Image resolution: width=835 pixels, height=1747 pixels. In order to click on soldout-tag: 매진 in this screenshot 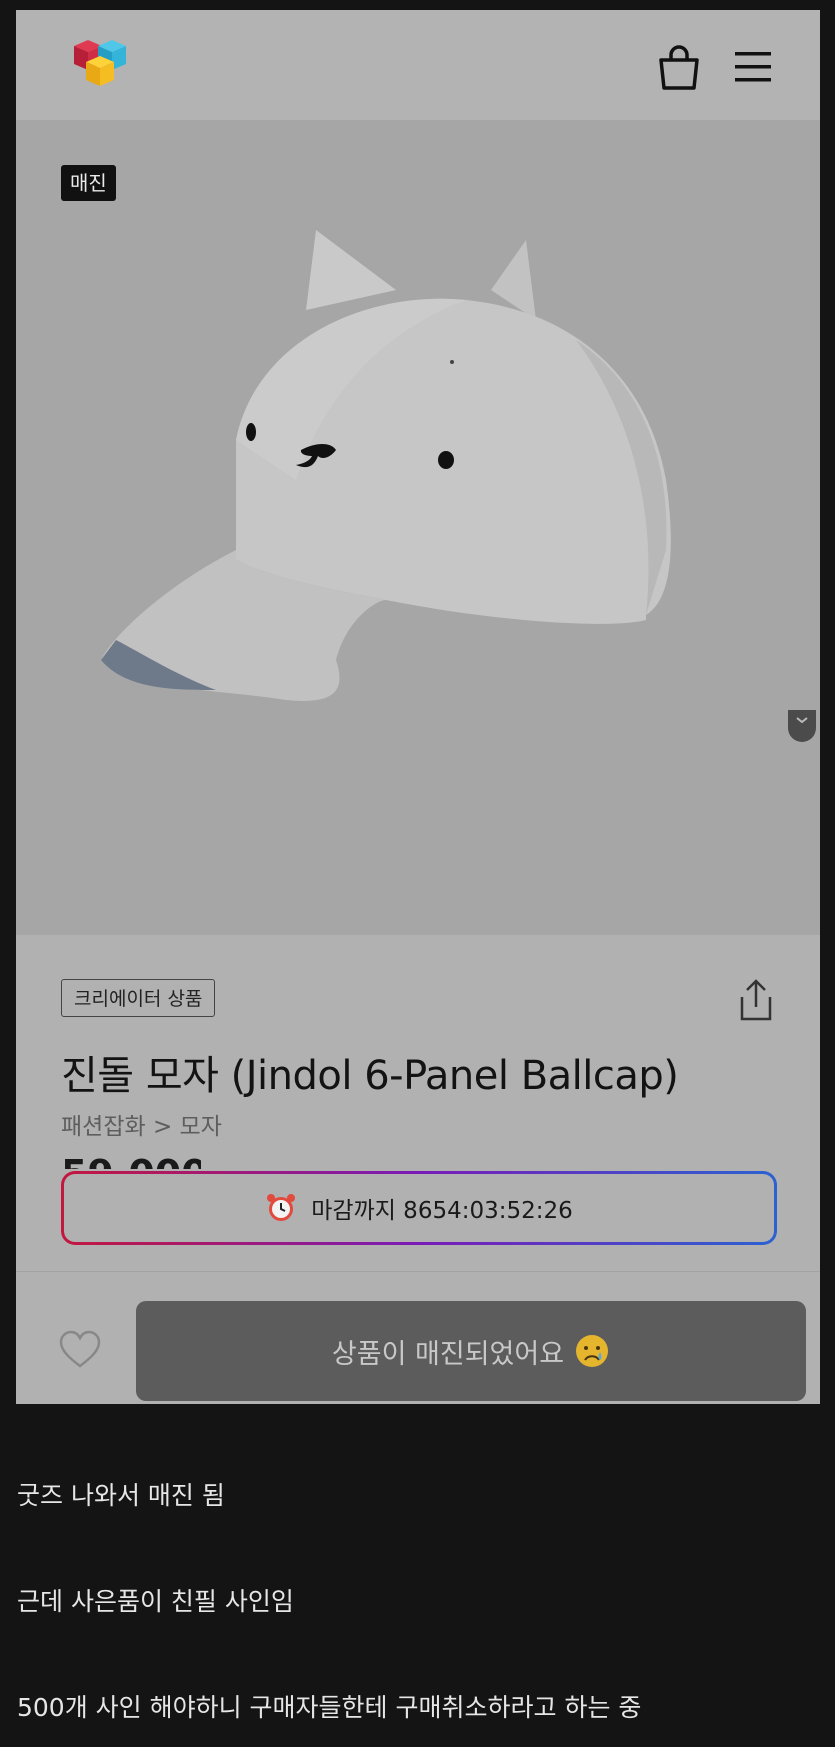, I will do `click(88, 183)`.